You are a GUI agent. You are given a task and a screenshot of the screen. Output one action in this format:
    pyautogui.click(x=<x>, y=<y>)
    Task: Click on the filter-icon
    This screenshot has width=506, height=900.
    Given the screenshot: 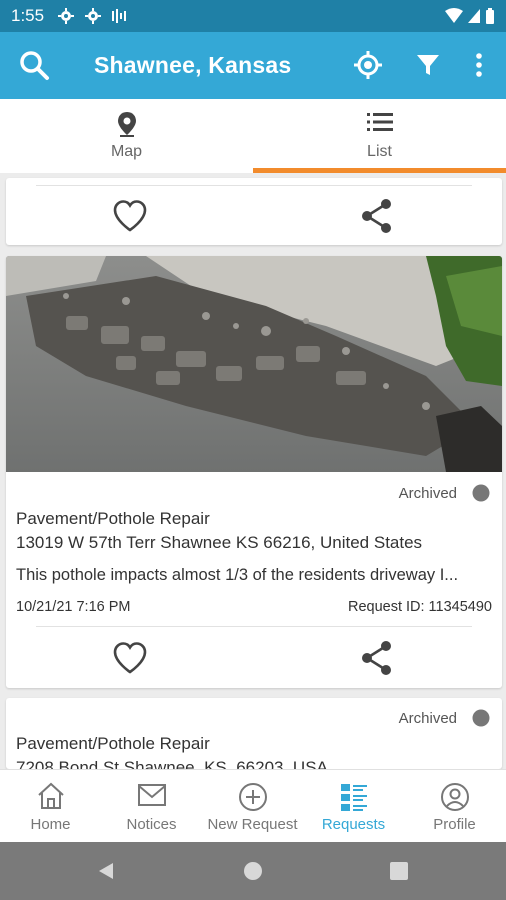 What is the action you would take?
    pyautogui.click(x=428, y=65)
    